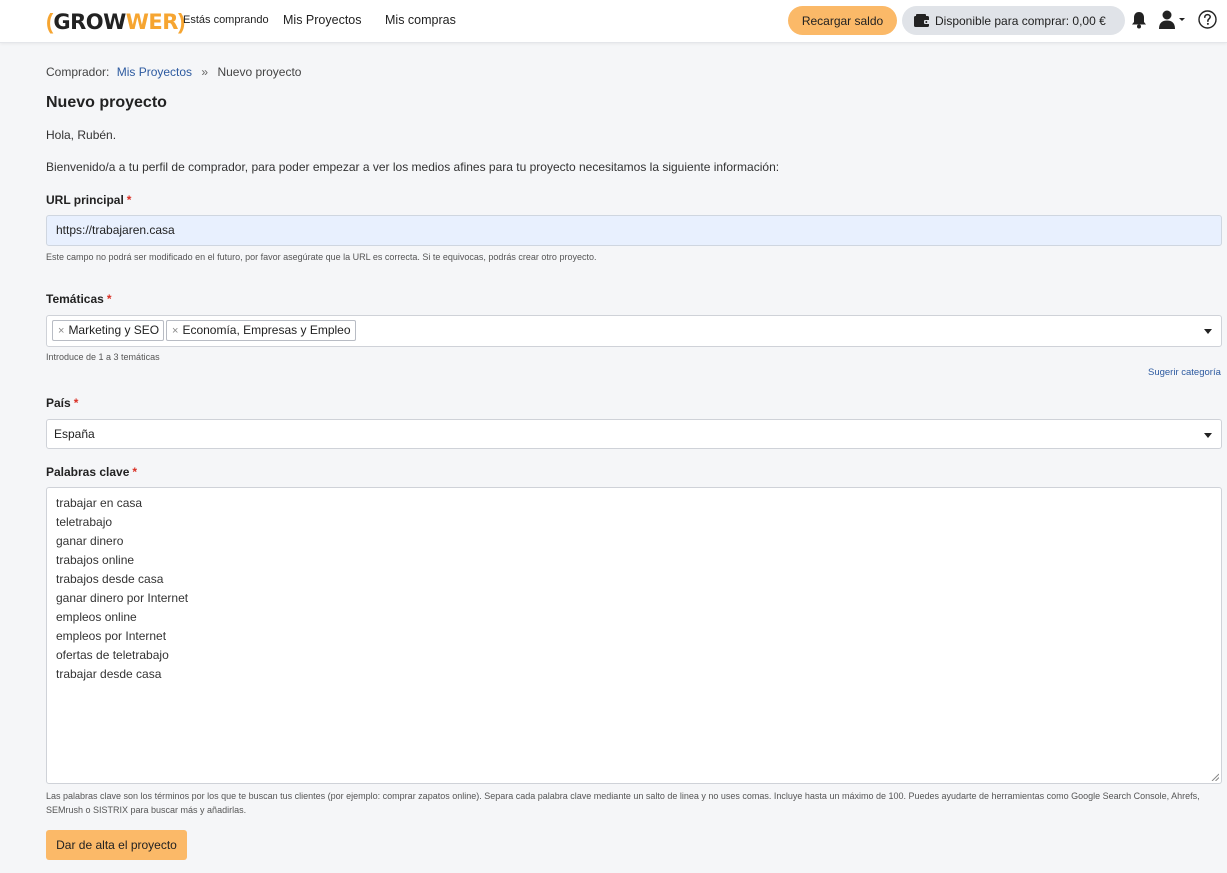 This screenshot has height=873, width=1227. Describe the element at coordinates (420, 20) in the screenshot. I see `nav-mis-compras: Mis compras` at that location.